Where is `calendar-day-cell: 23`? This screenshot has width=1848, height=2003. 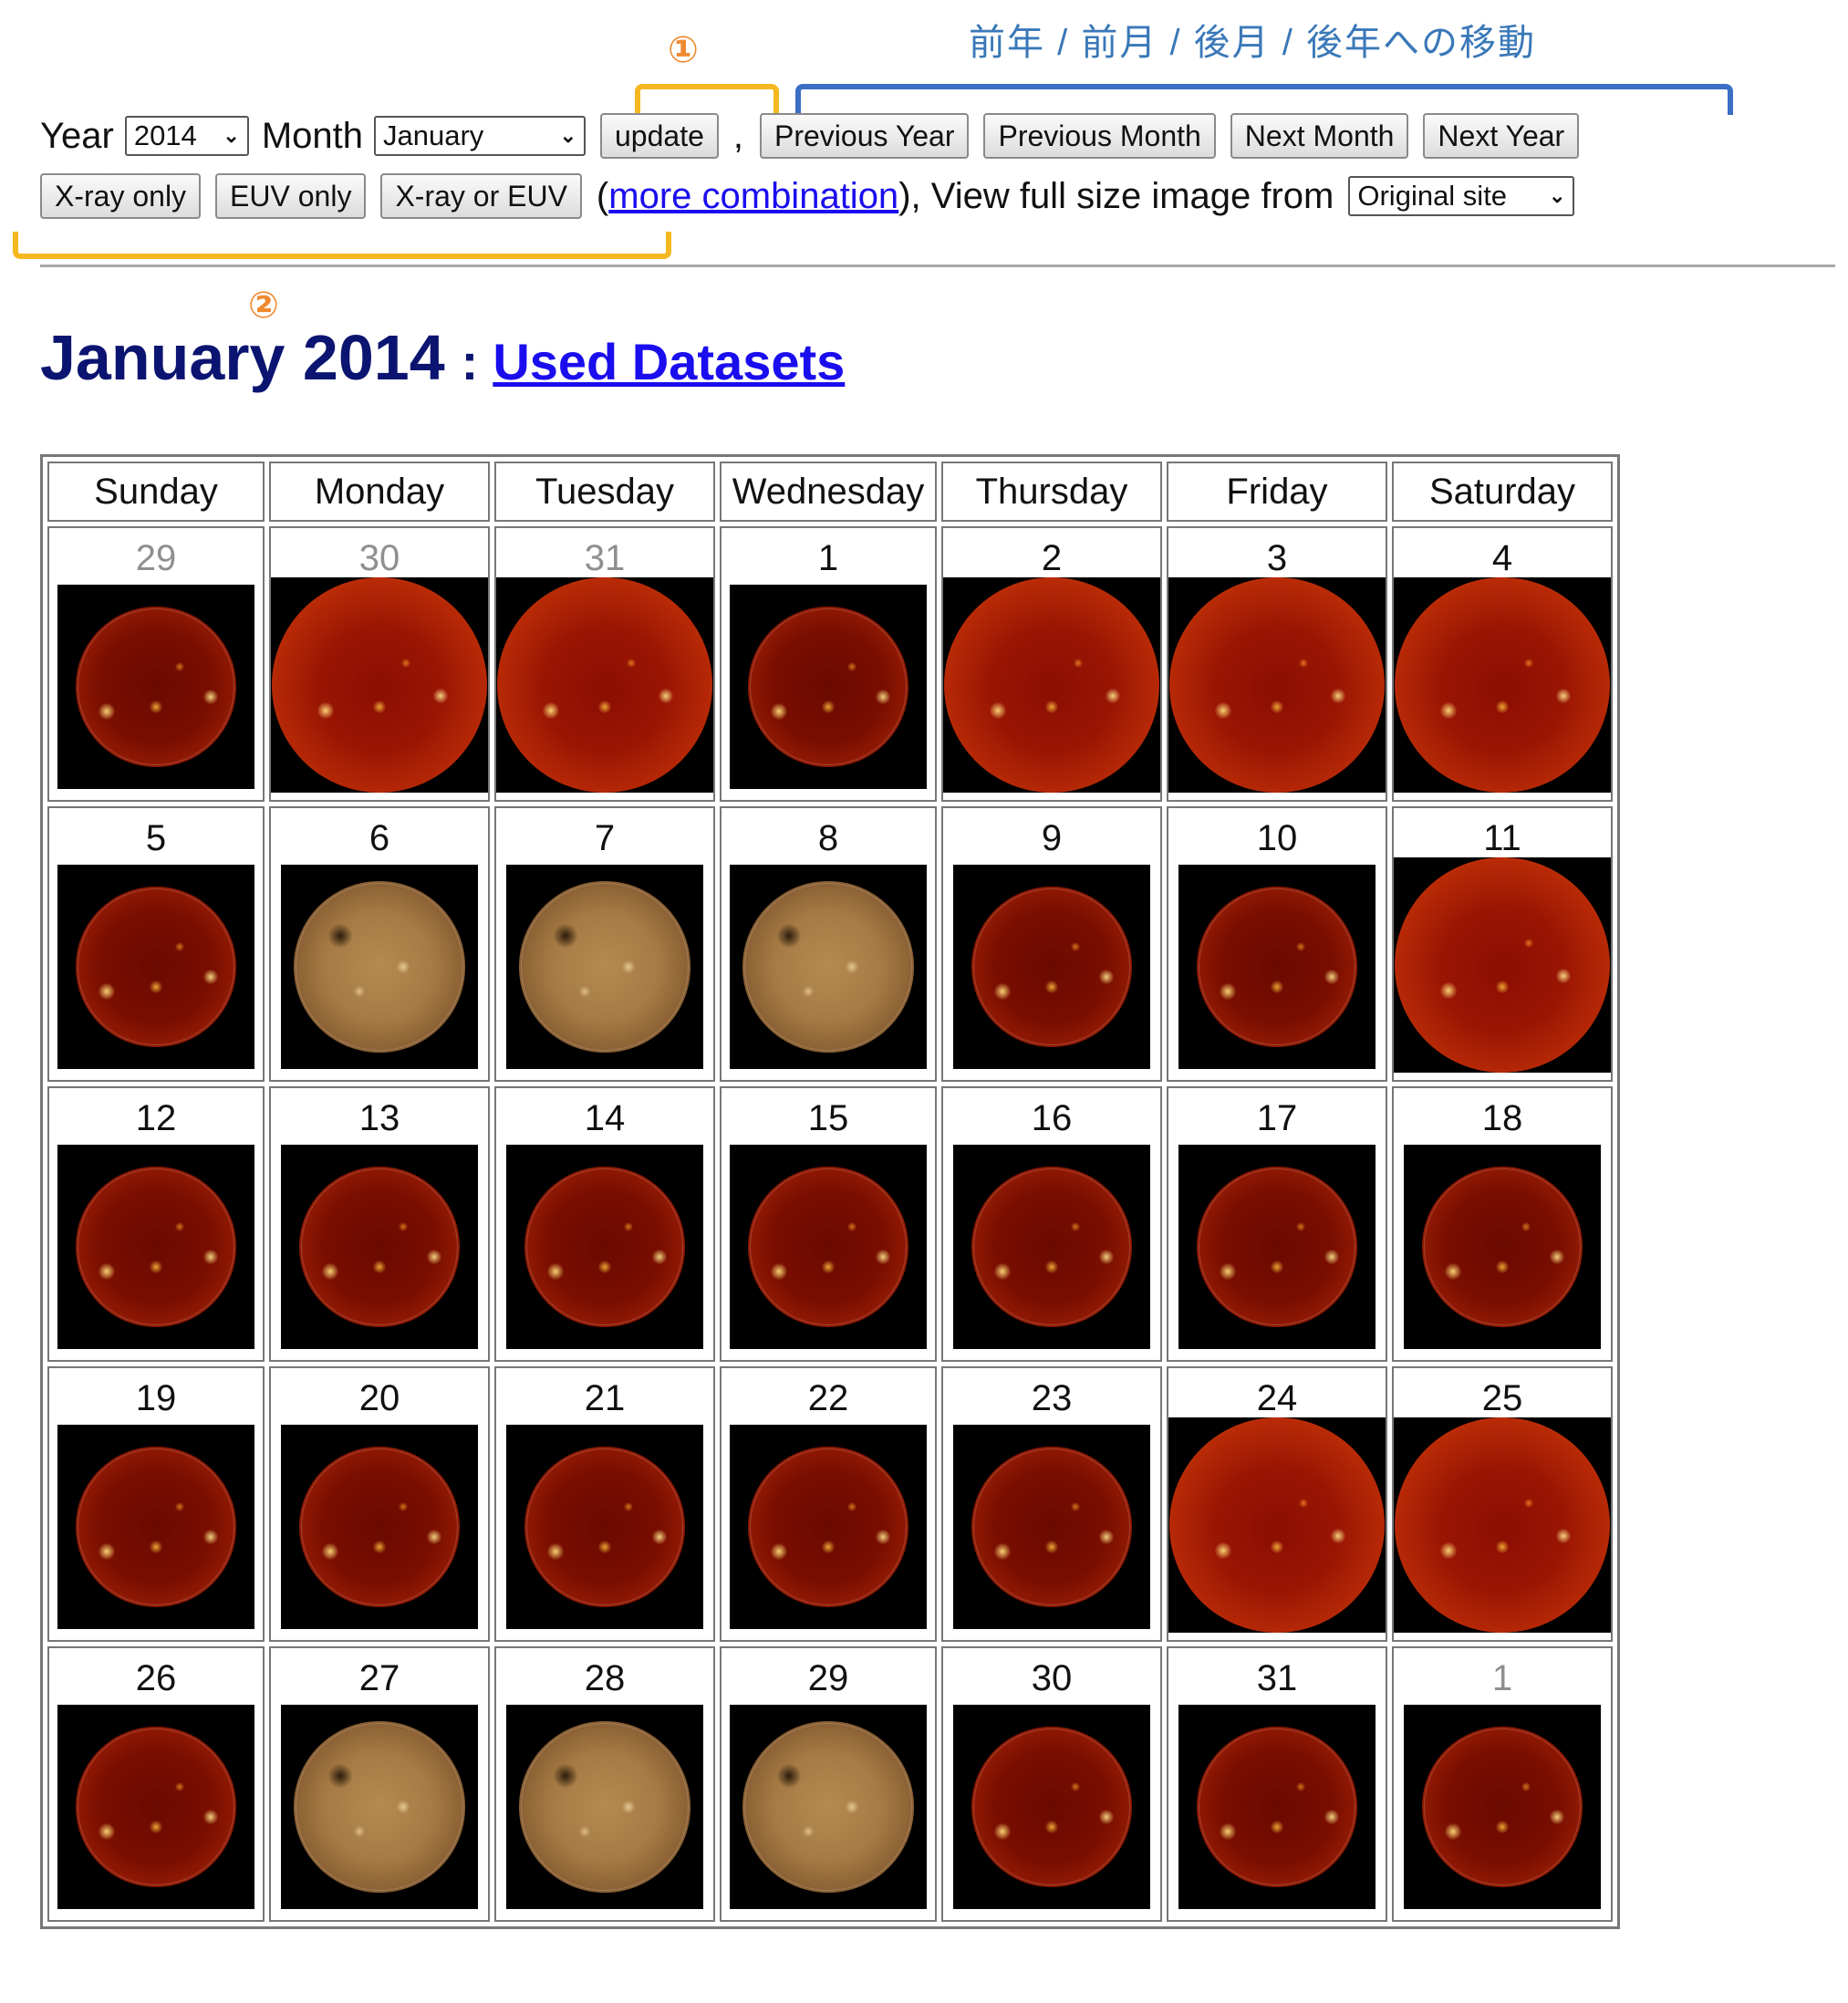 calendar-day-cell: 23 is located at coordinates (1051, 1504).